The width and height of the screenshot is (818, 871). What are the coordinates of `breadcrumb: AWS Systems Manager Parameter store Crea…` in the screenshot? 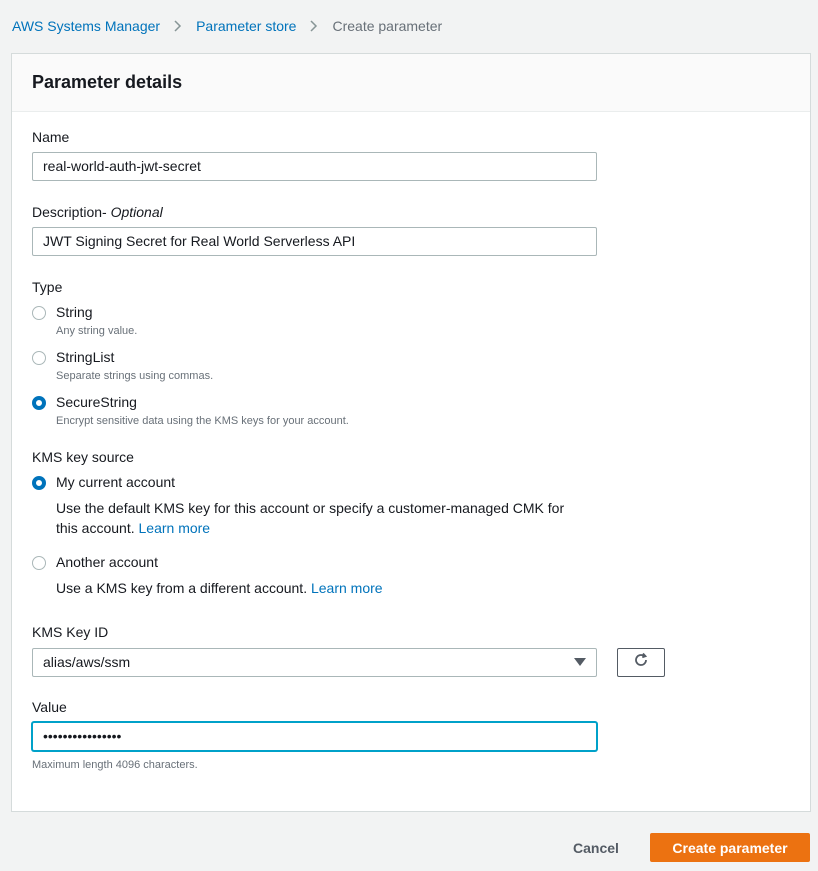 It's located at (227, 26).